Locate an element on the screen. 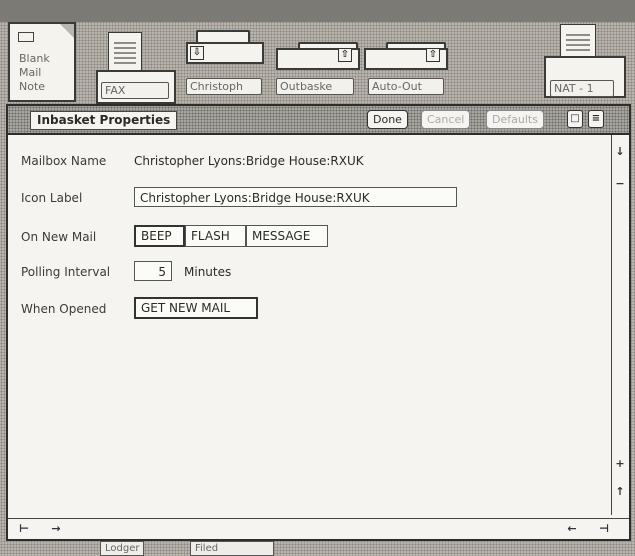 The width and height of the screenshot is (635, 556). scroll-right-arrow-icon: → is located at coordinates (56, 528).